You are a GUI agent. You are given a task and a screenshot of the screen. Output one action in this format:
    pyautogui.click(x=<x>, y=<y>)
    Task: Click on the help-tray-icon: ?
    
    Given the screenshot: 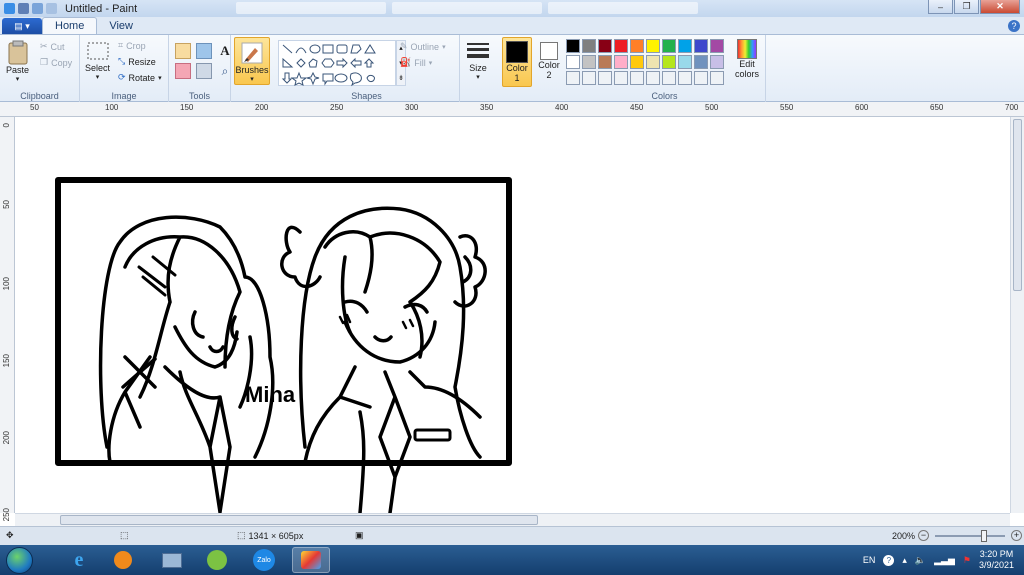 What is the action you would take?
    pyautogui.click(x=889, y=560)
    